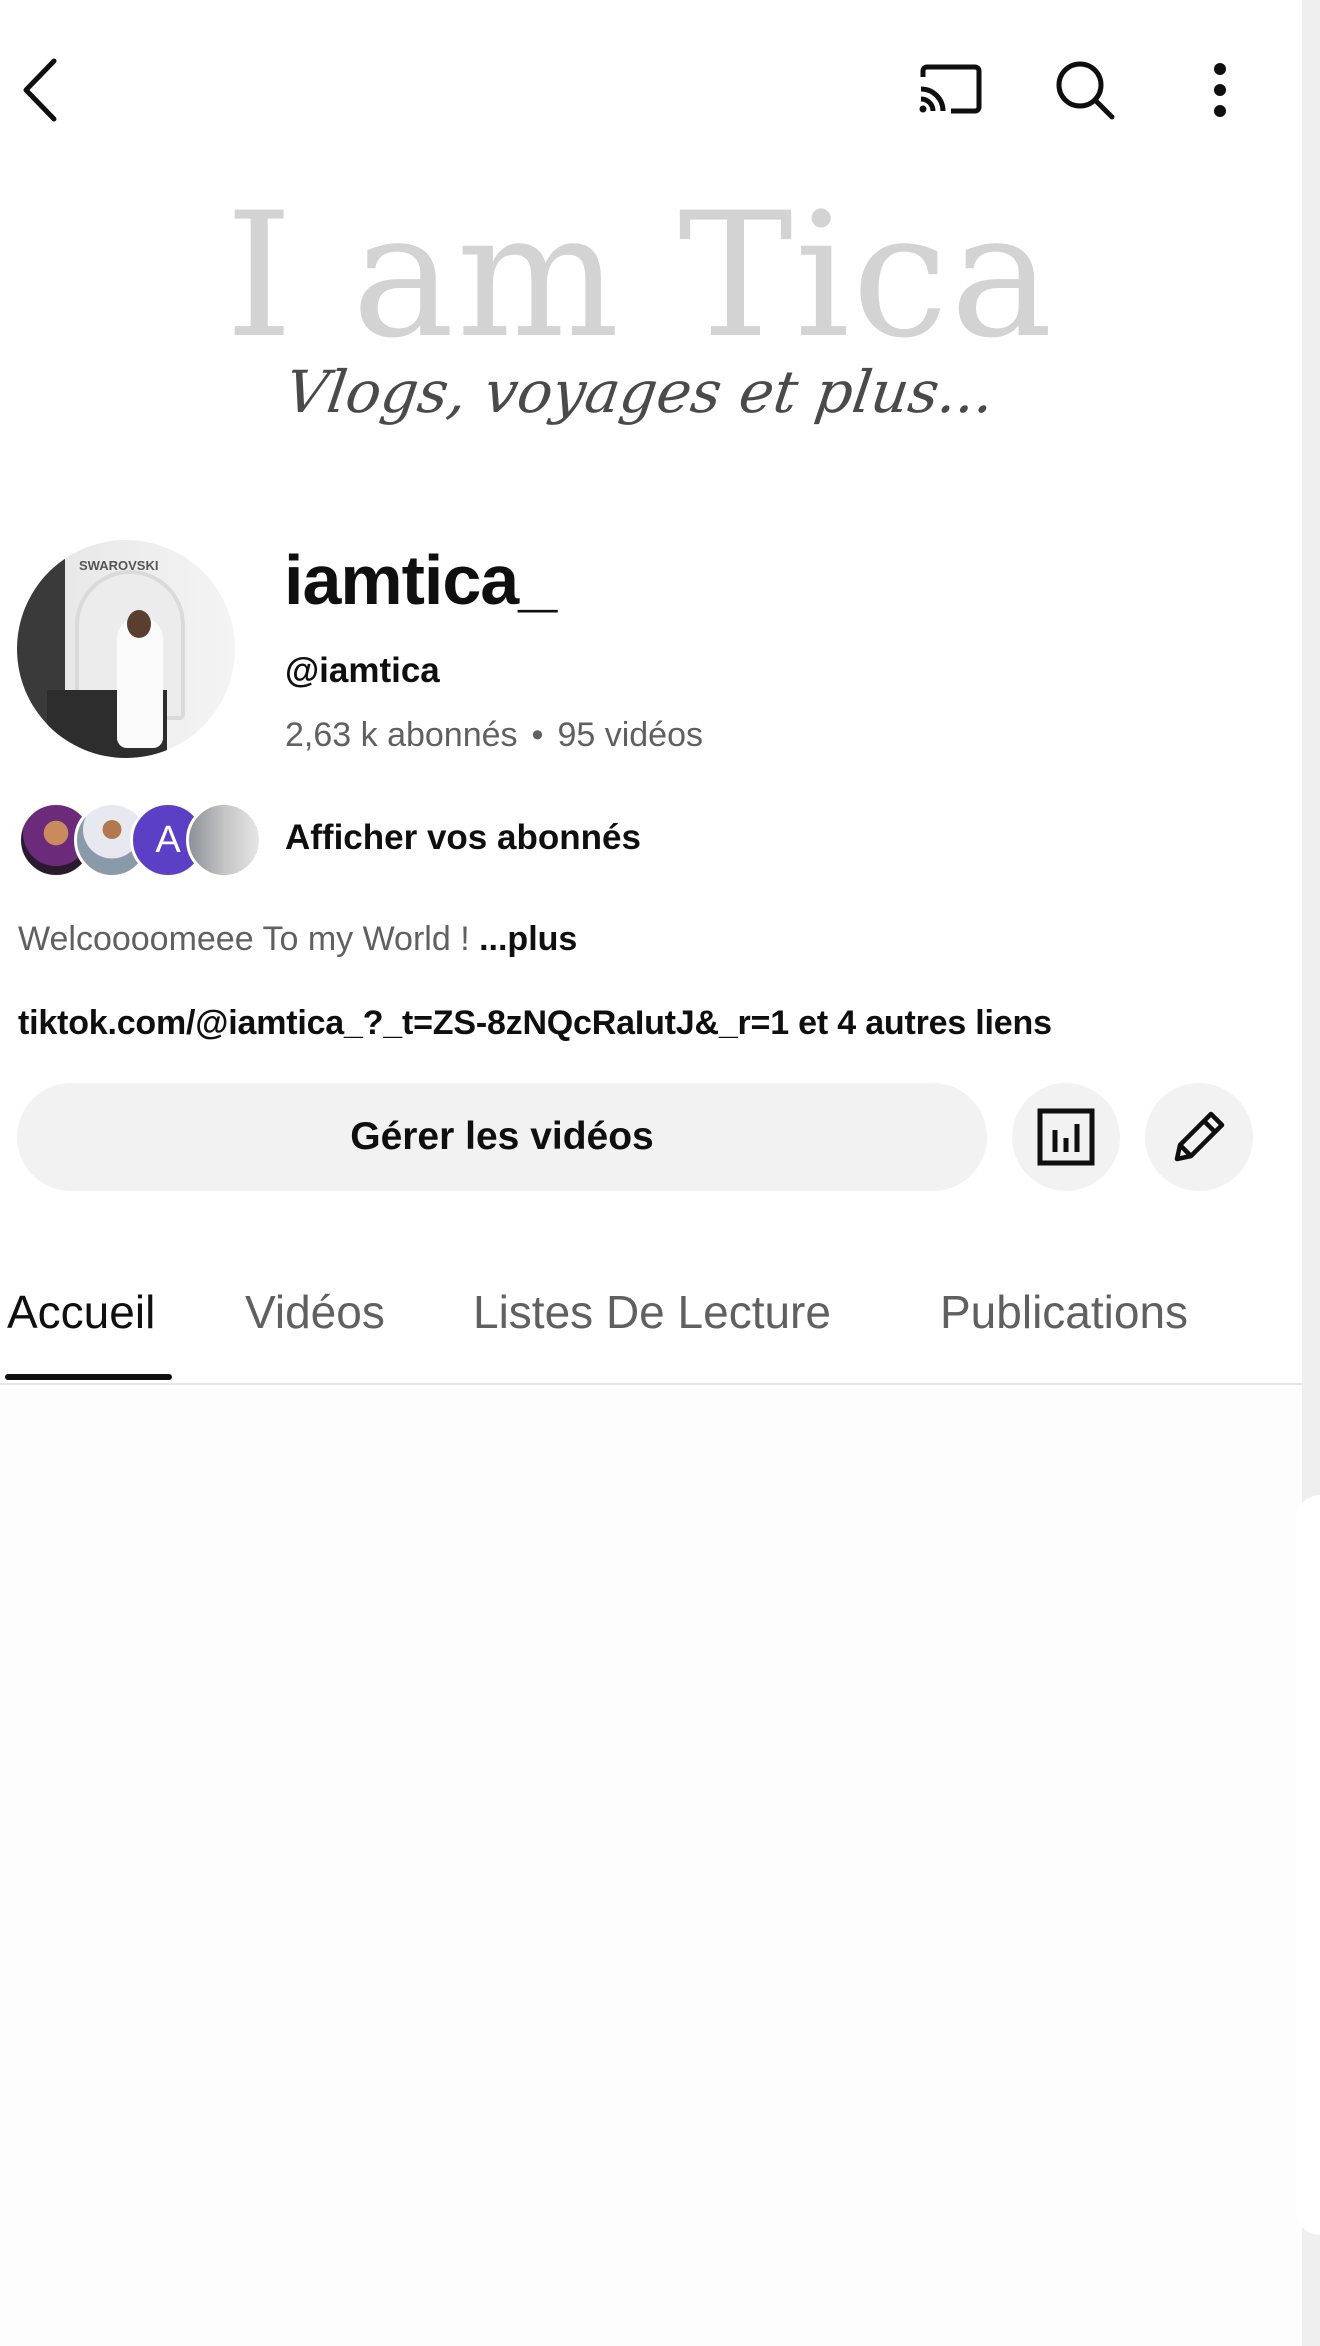  I want to click on more-vertical-icon, so click(1220, 90).